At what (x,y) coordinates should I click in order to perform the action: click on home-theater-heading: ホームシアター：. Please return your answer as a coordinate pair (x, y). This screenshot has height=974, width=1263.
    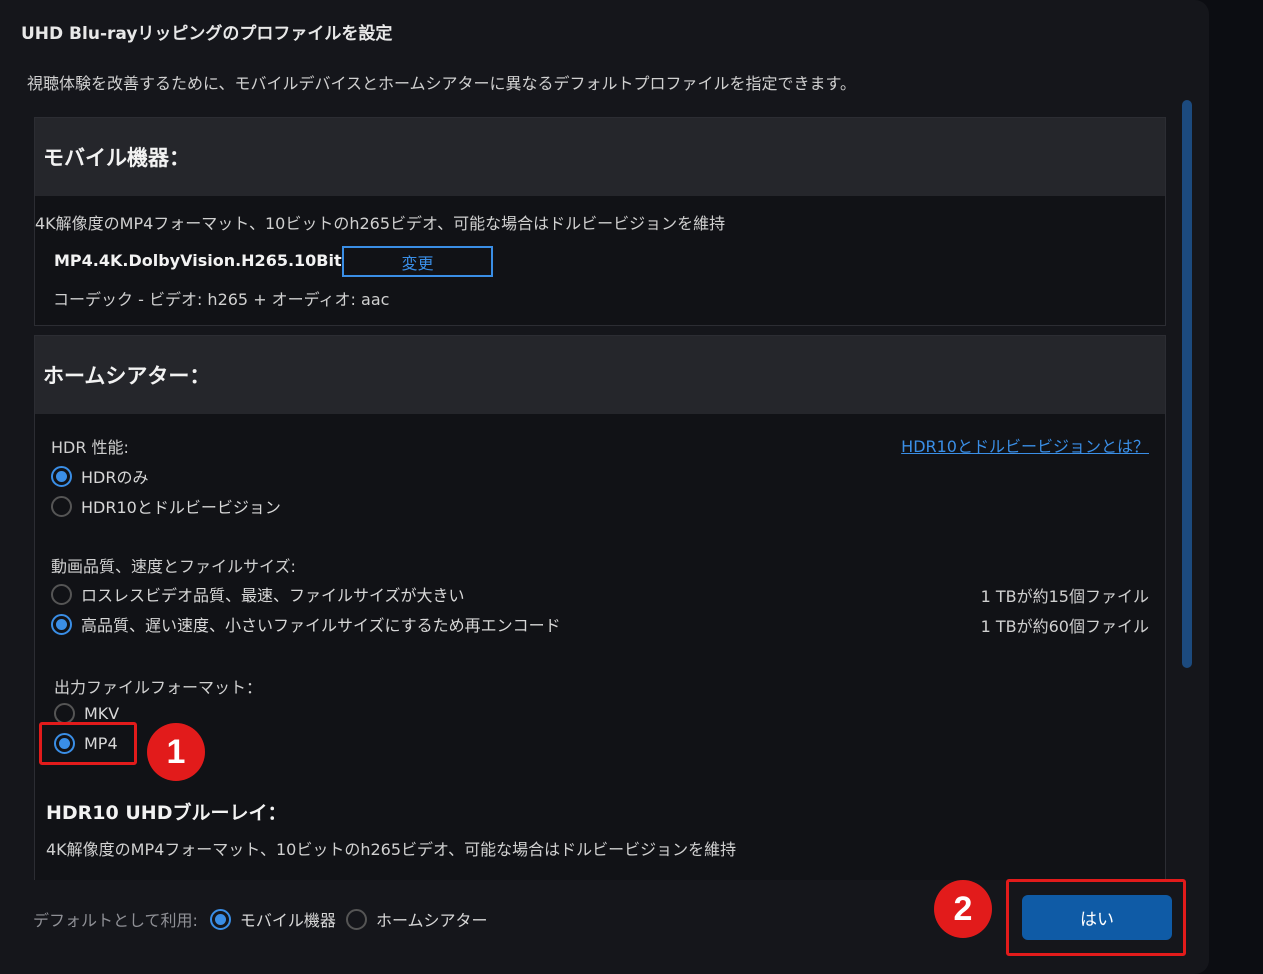
    Looking at the image, I should click on (600, 375).